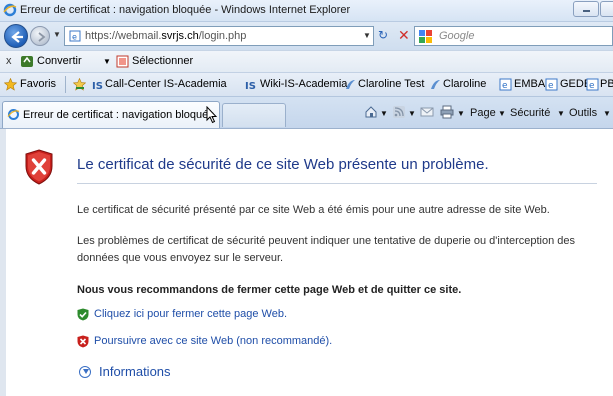 The height and width of the screenshot is (396, 613). What do you see at coordinates (606, 84) in the screenshot?
I see `favorite-item: PBOI` at bounding box center [606, 84].